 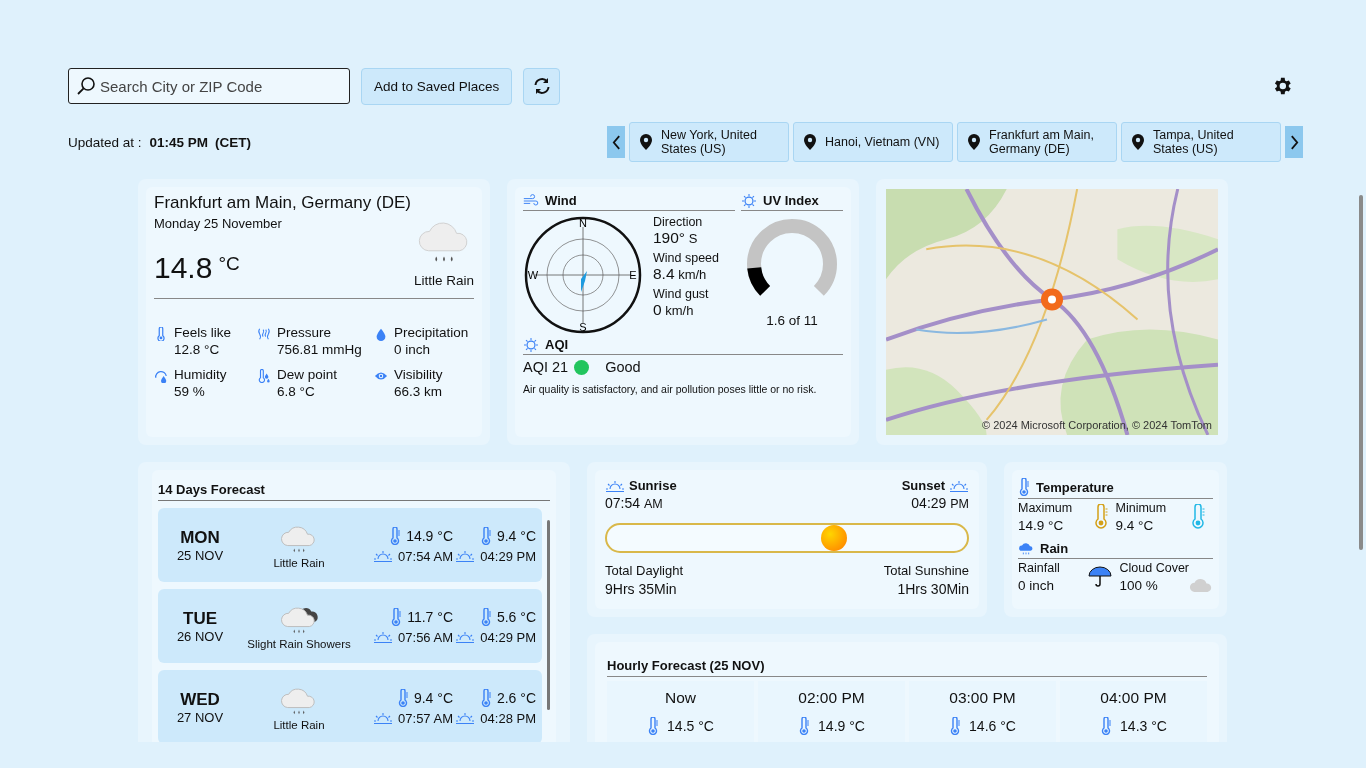 I want to click on day-name: MON, so click(x=200, y=537).